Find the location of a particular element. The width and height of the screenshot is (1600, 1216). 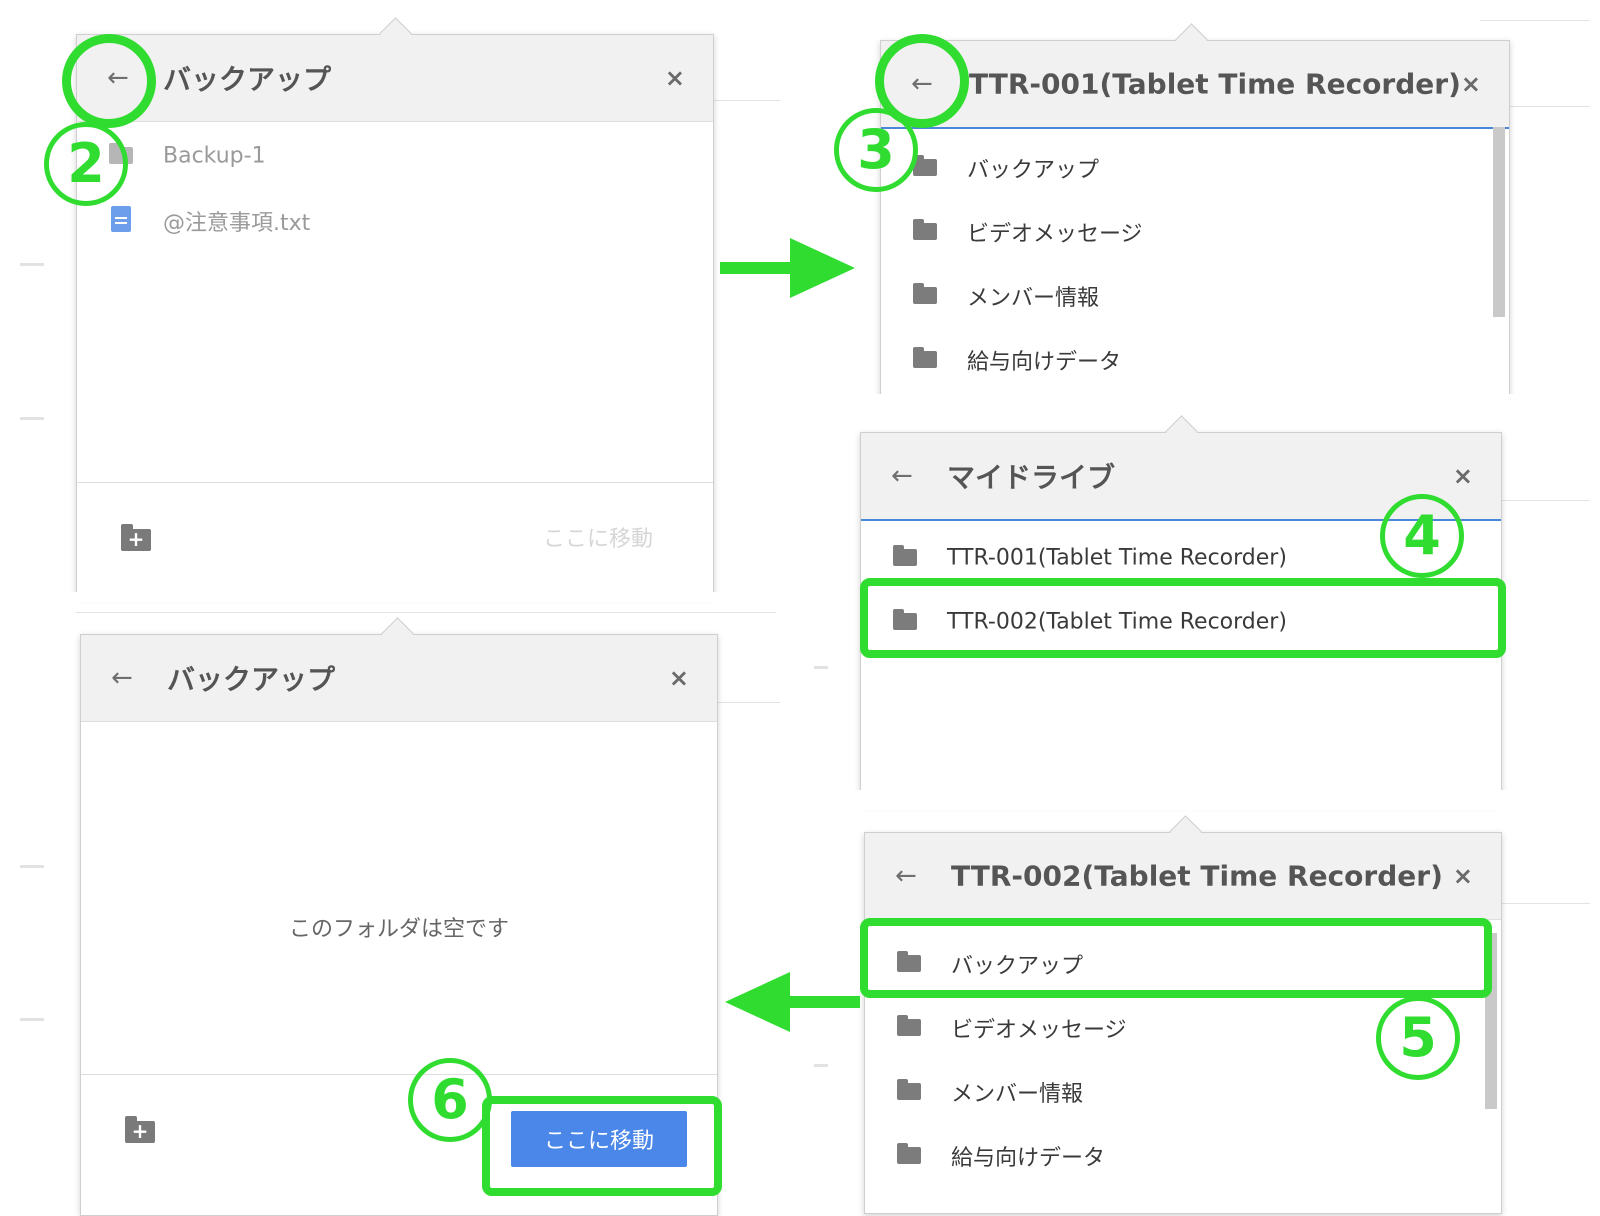

step-3-marker: 3 is located at coordinates (876, 150).